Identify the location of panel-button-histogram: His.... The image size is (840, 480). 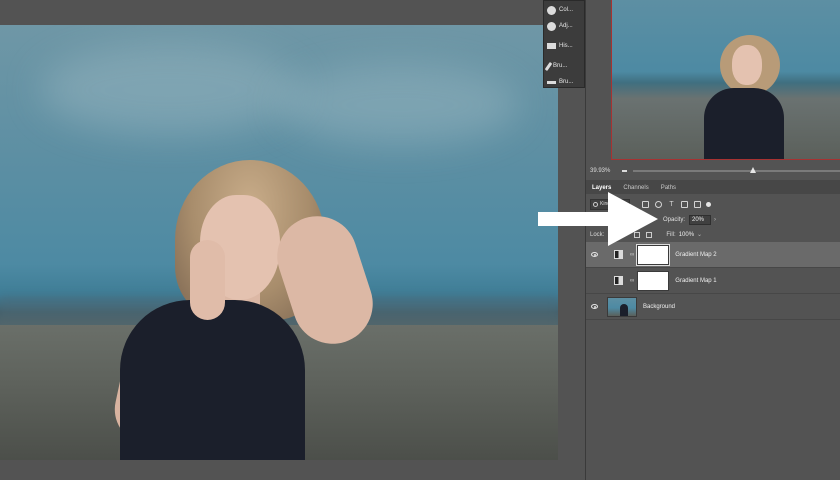
(565, 46).